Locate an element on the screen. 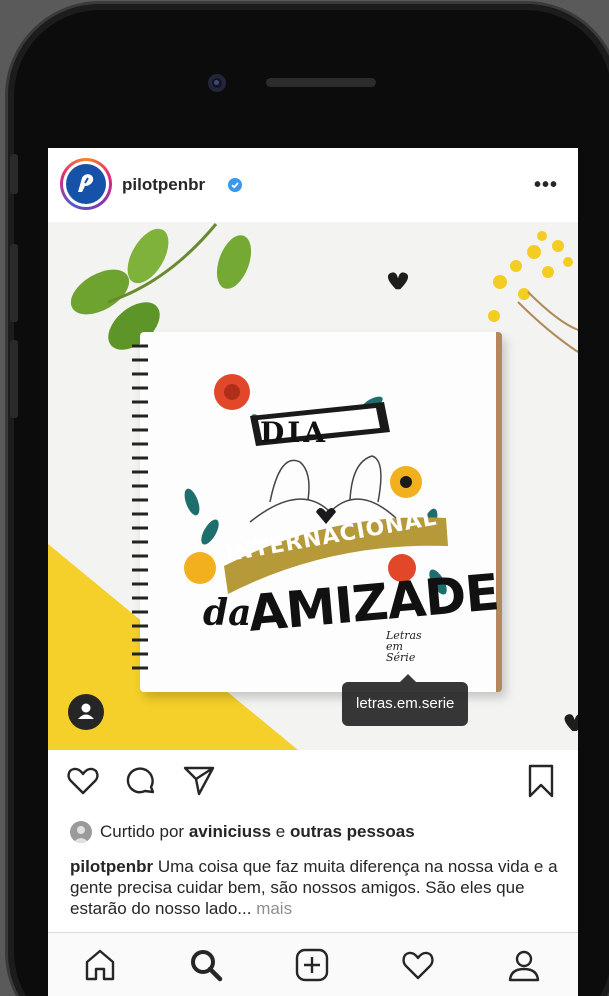 The height and width of the screenshot is (996, 609). likes-line: Curtido por aviniciuss e outras pessoas is located at coordinates (242, 832).